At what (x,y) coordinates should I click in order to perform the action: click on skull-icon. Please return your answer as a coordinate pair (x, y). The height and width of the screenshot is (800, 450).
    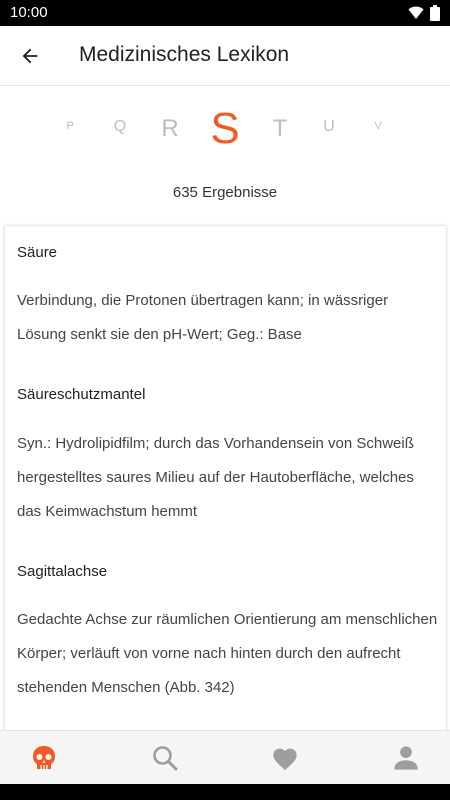
    Looking at the image, I should click on (44, 757).